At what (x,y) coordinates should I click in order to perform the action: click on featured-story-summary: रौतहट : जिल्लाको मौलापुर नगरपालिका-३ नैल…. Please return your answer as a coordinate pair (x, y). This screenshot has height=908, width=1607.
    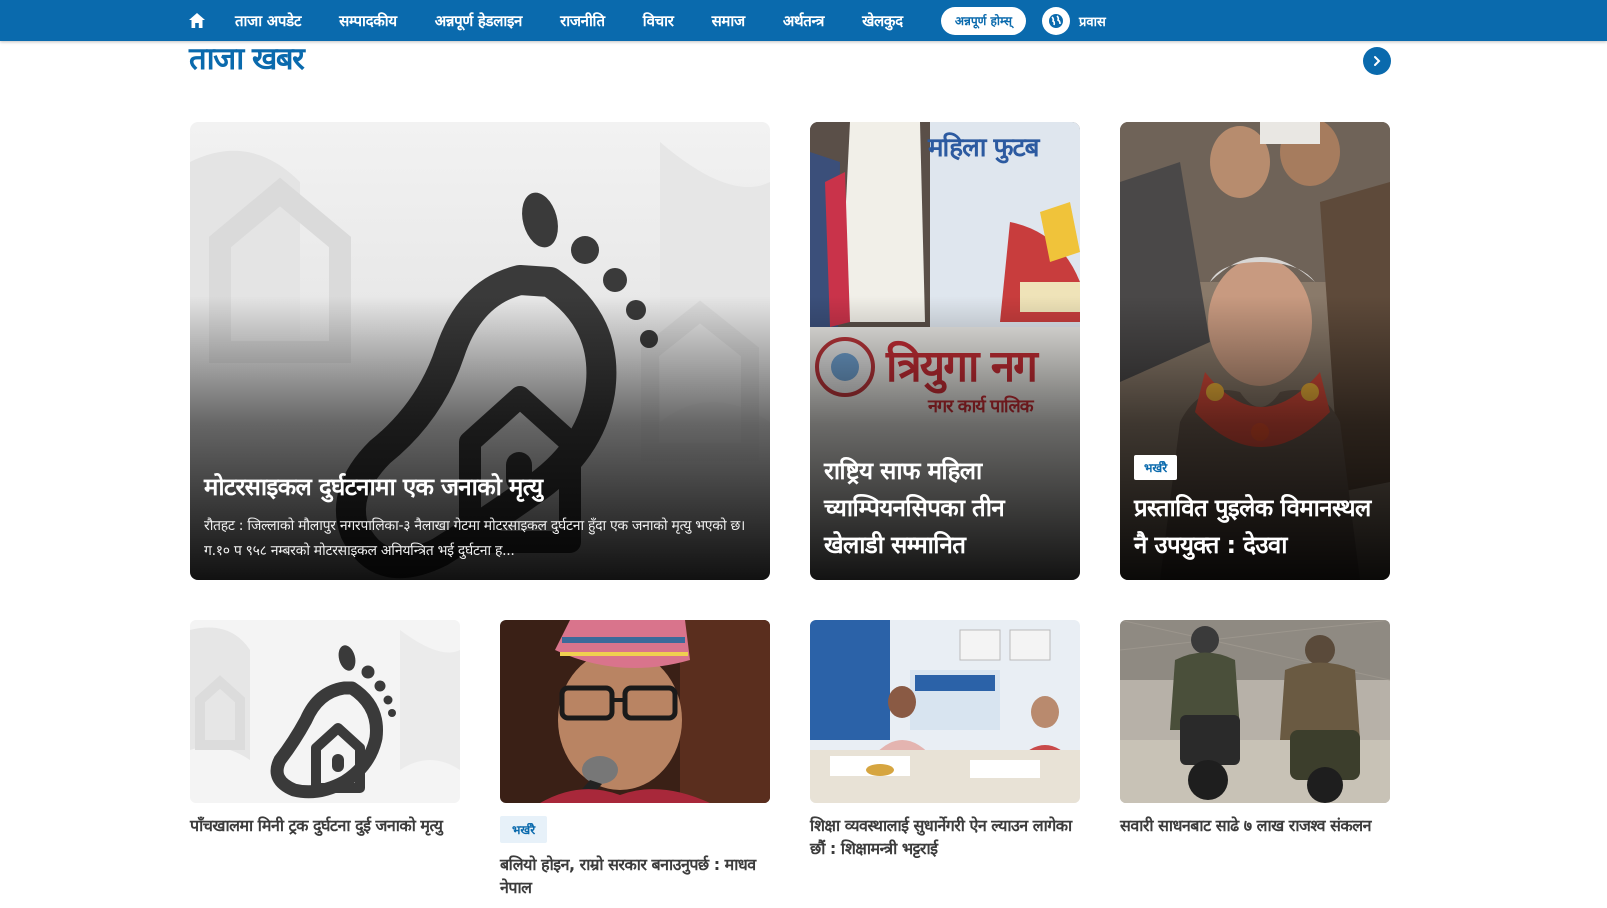
    Looking at the image, I should click on (474, 538).